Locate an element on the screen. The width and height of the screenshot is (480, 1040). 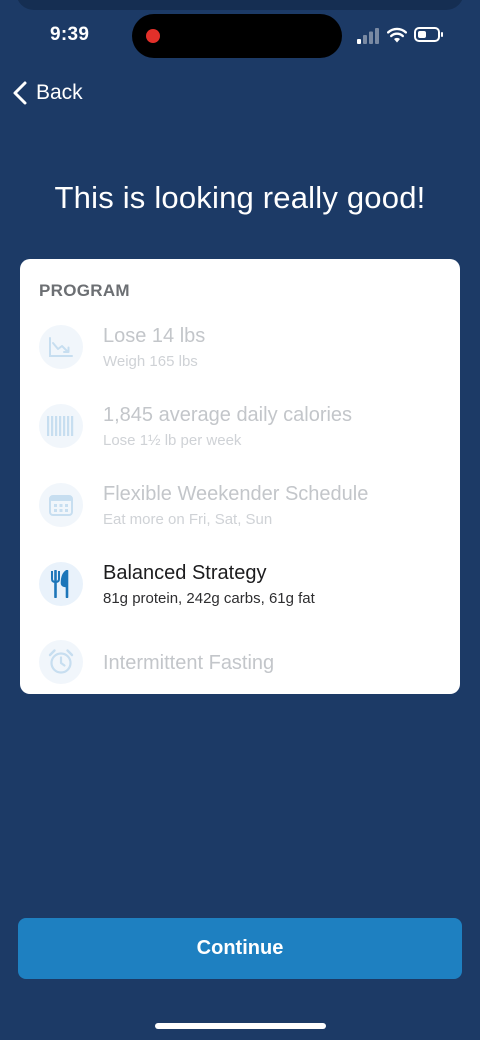
home-indicator is located at coordinates (240, 1026).